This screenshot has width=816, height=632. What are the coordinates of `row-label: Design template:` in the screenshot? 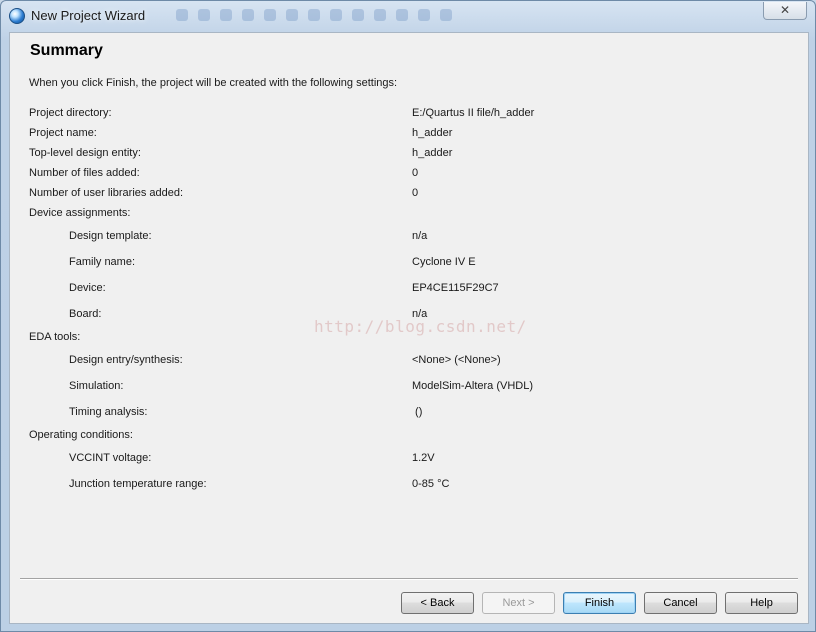 It's located at (110, 236).